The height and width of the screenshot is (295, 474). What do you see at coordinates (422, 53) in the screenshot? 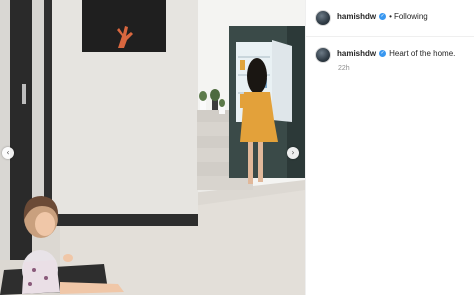
I see `caption-text: Heart of the home.` at bounding box center [422, 53].